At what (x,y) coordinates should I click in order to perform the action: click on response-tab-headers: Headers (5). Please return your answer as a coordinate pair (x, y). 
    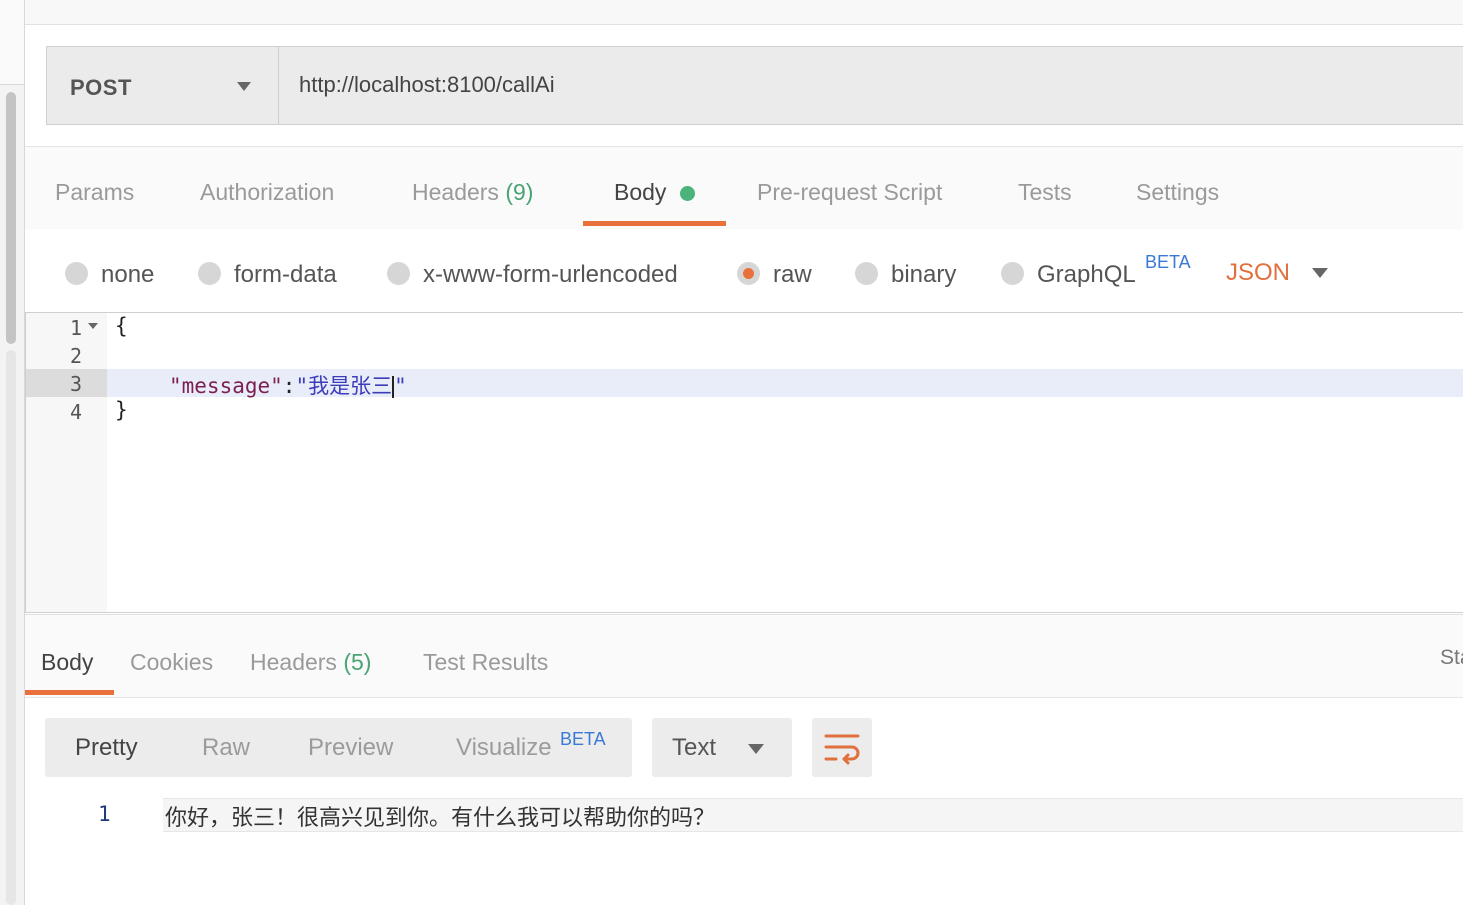
    Looking at the image, I should click on (310, 662).